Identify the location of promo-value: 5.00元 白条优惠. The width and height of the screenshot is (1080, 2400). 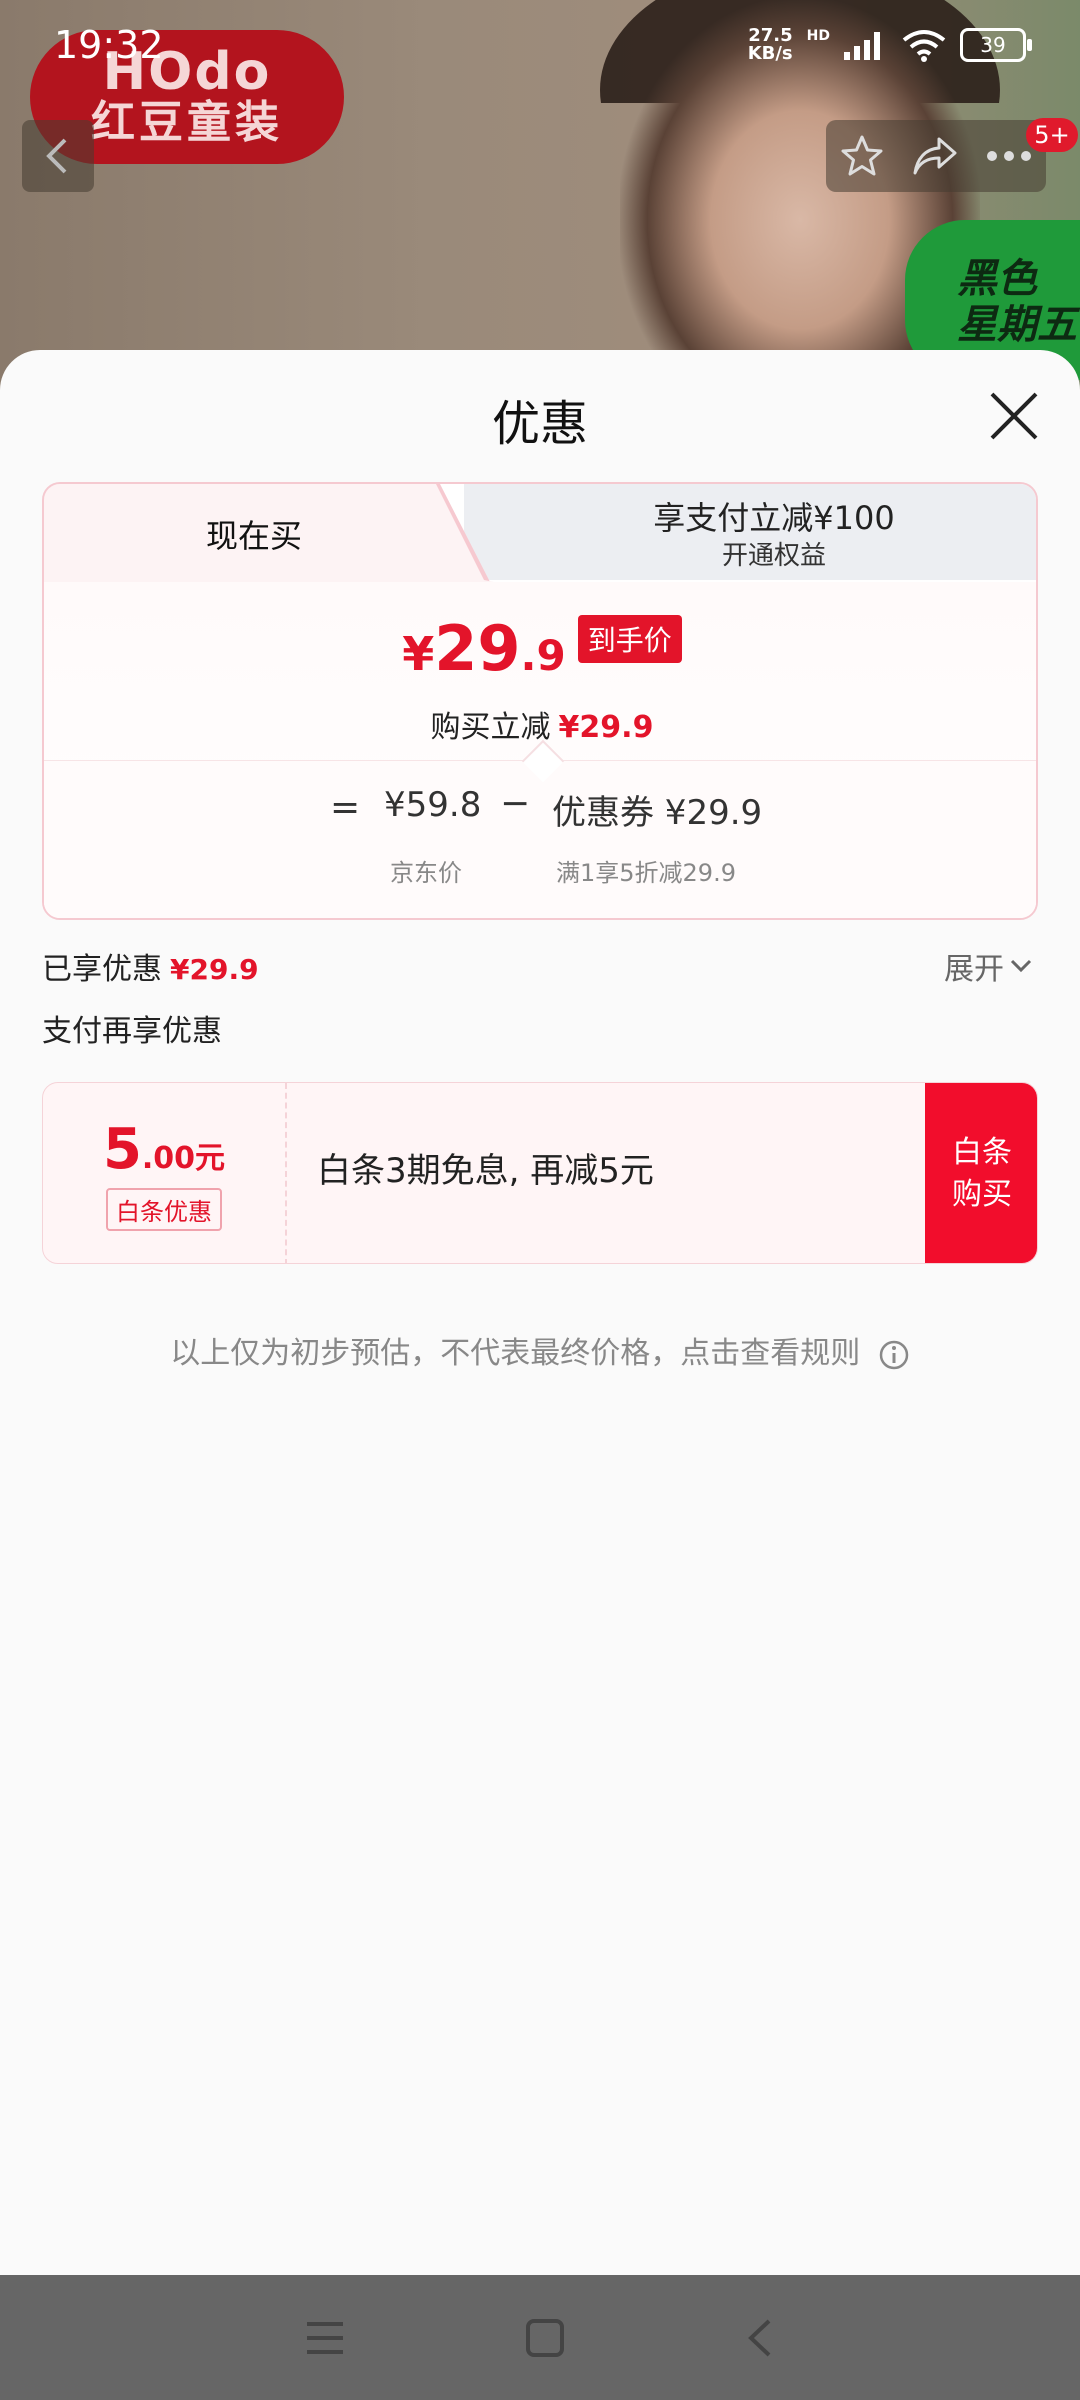
(165, 1173).